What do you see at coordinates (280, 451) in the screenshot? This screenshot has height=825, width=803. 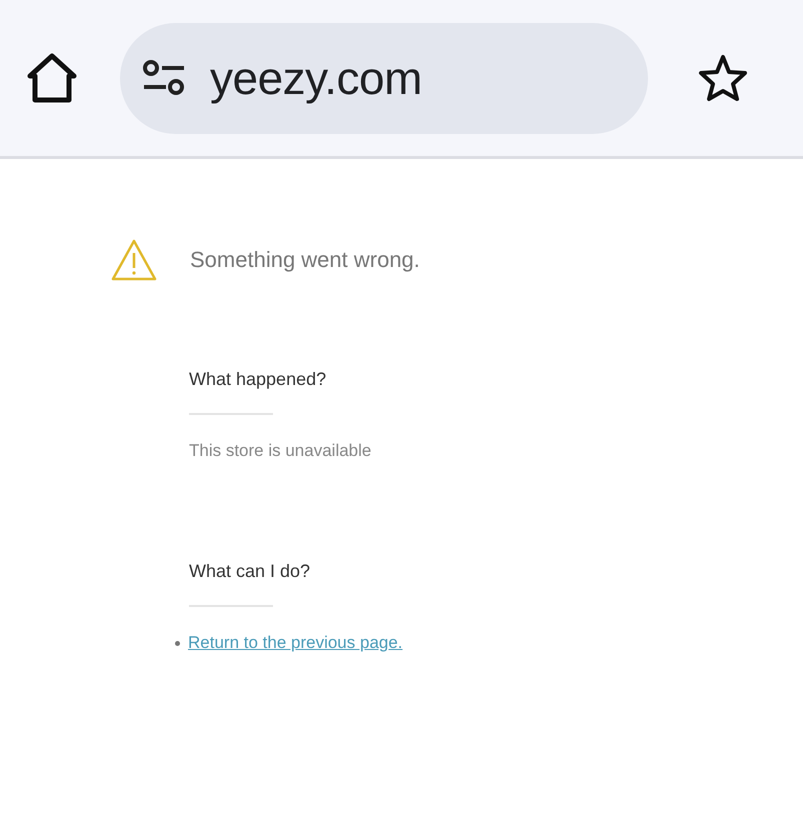 I see `explanation-text: This store is unavailable` at bounding box center [280, 451].